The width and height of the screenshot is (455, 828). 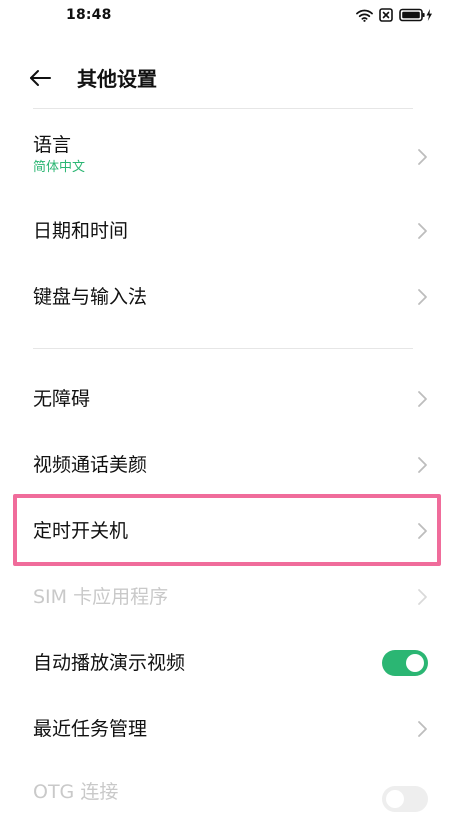 I want to click on sim-blocked-icon, so click(x=386, y=15).